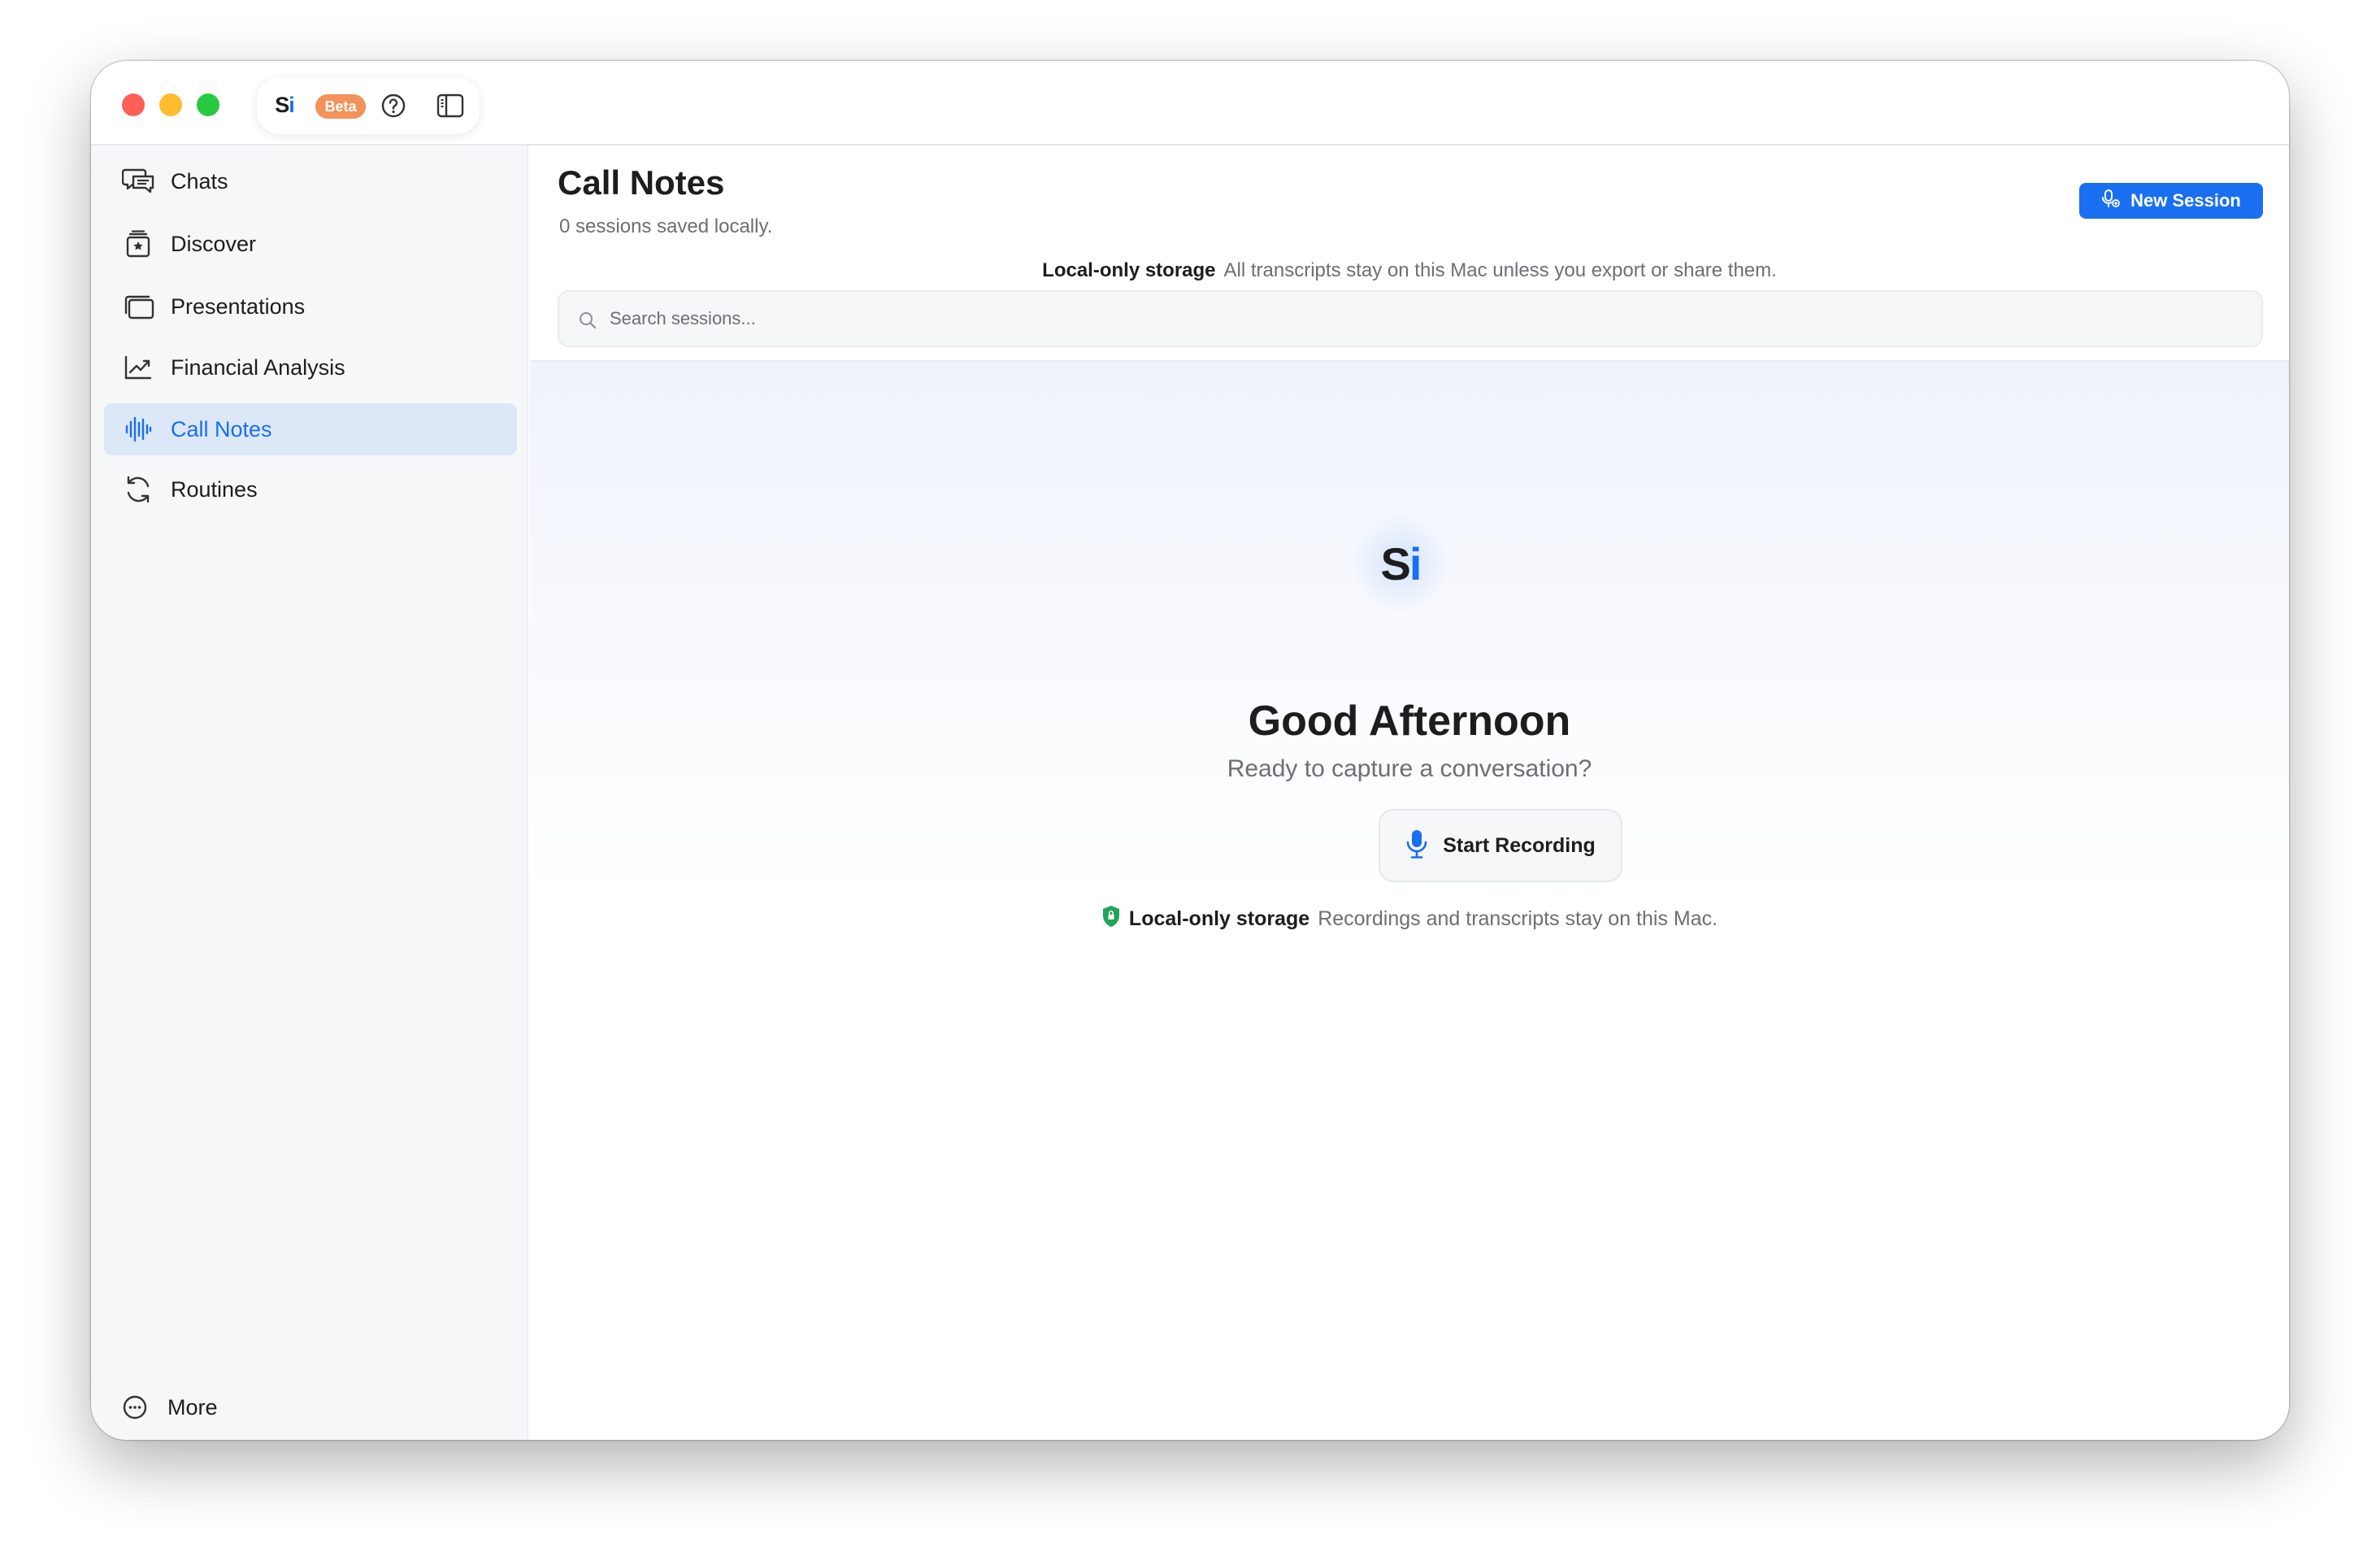 The height and width of the screenshot is (1561, 2380). Describe the element at coordinates (310, 429) in the screenshot. I see `sidebar-item-call-notes: Call Notes` at that location.